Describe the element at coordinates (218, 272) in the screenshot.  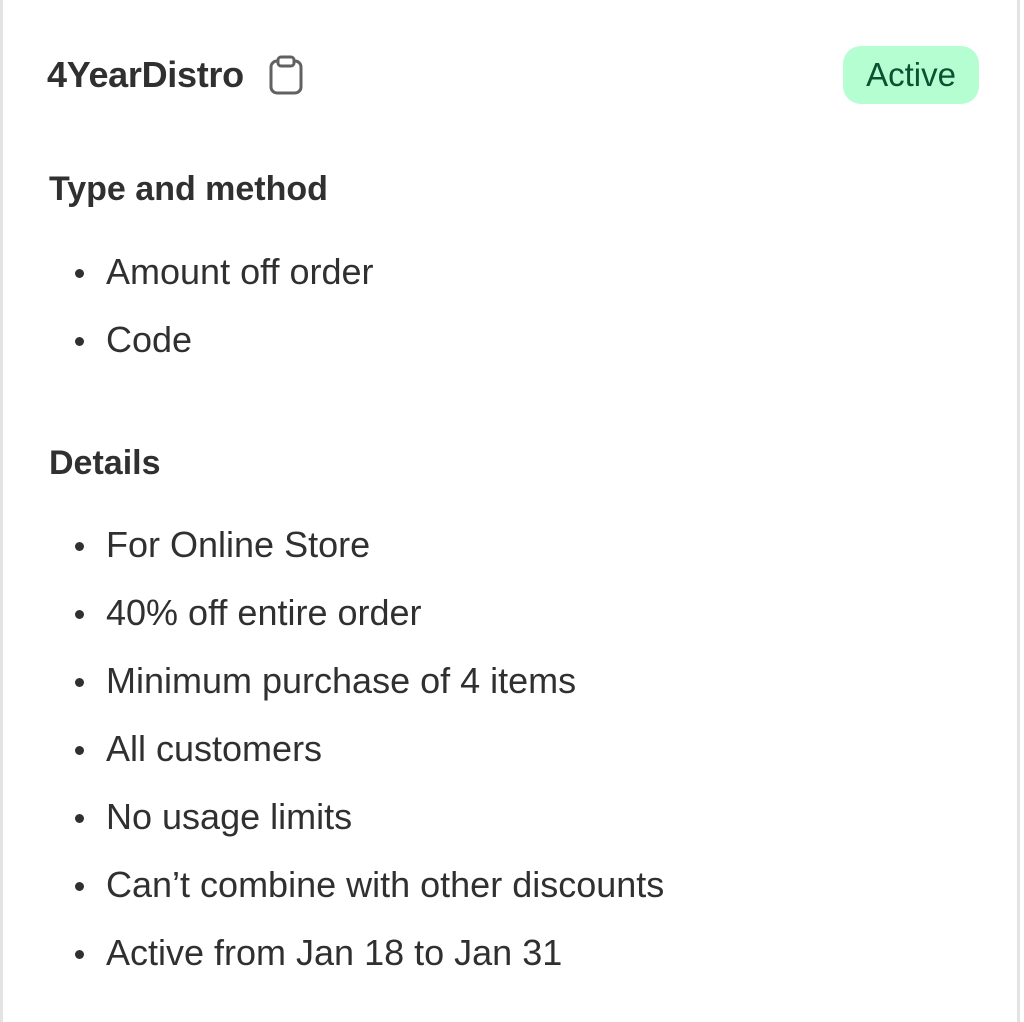
I see `list-item: Amount off order` at that location.